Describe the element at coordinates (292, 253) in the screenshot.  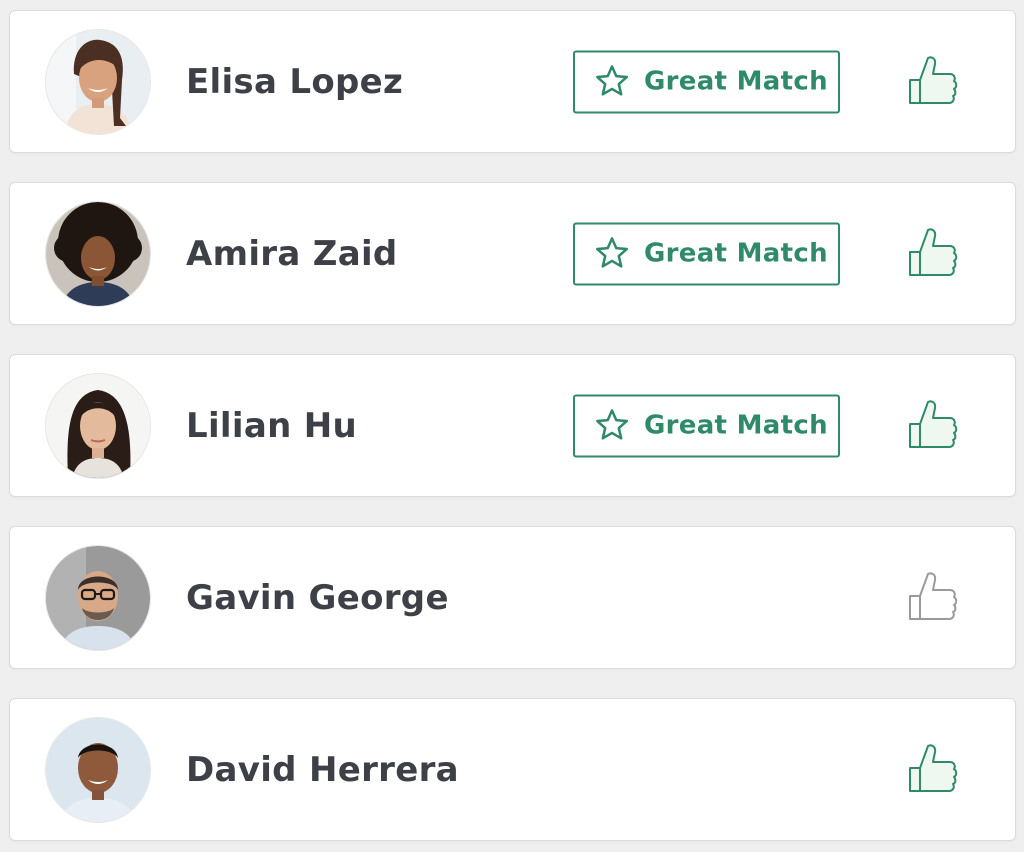
I see `candidate-name: Amira Zaid` at that location.